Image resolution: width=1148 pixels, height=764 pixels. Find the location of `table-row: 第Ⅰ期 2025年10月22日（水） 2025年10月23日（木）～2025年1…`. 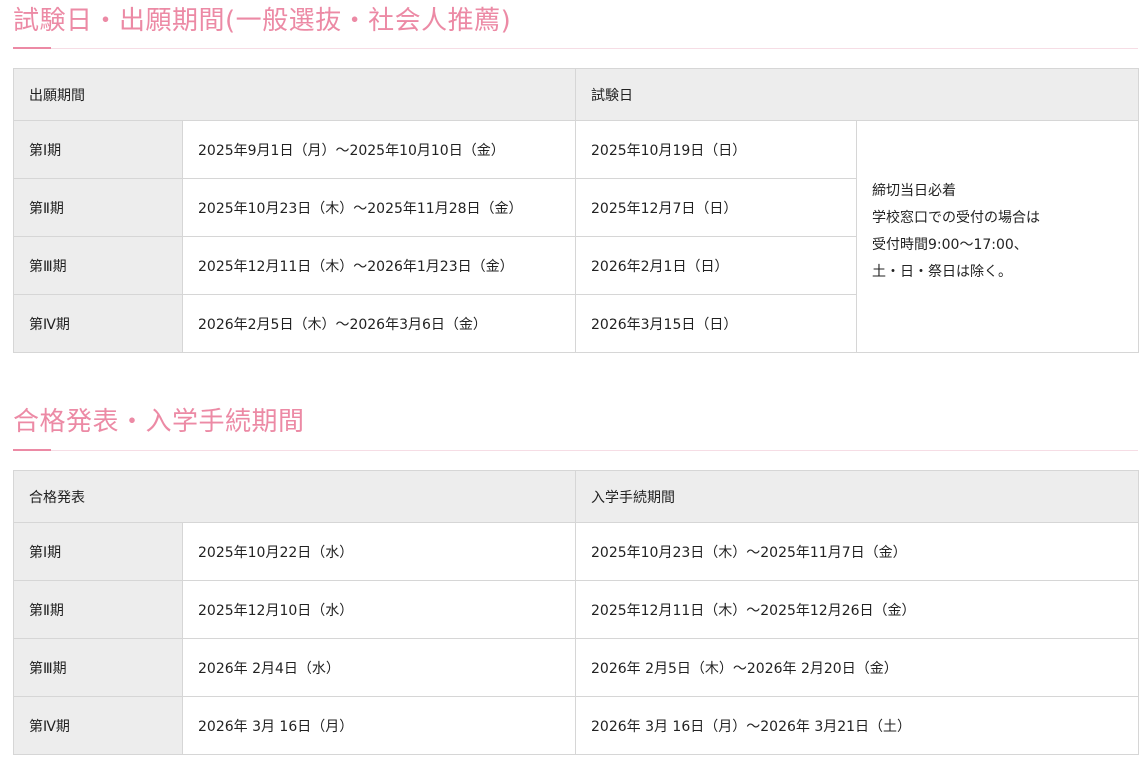

table-row: 第Ⅰ期 2025年10月22日（水） 2025年10月23日（木）～2025年1… is located at coordinates (576, 551).